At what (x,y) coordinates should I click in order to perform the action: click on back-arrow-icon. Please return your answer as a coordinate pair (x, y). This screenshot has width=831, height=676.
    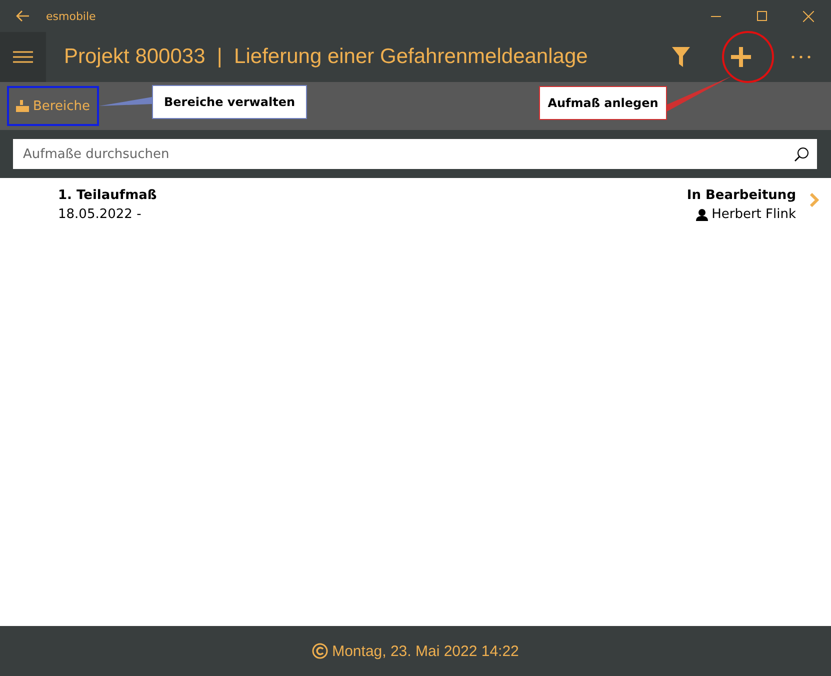
    Looking at the image, I should click on (23, 16).